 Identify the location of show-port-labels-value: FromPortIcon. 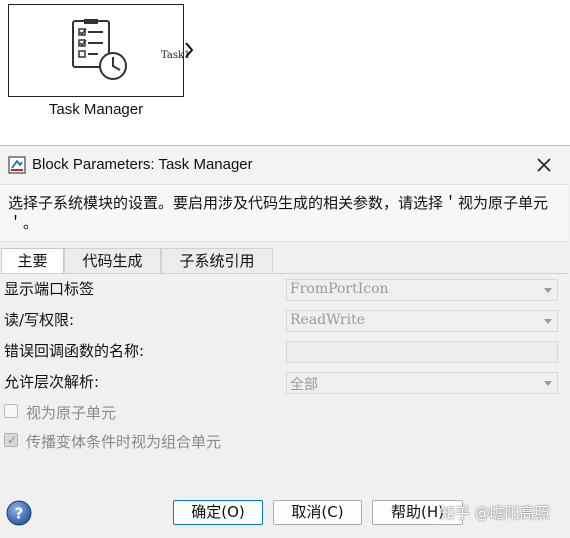
(339, 289).